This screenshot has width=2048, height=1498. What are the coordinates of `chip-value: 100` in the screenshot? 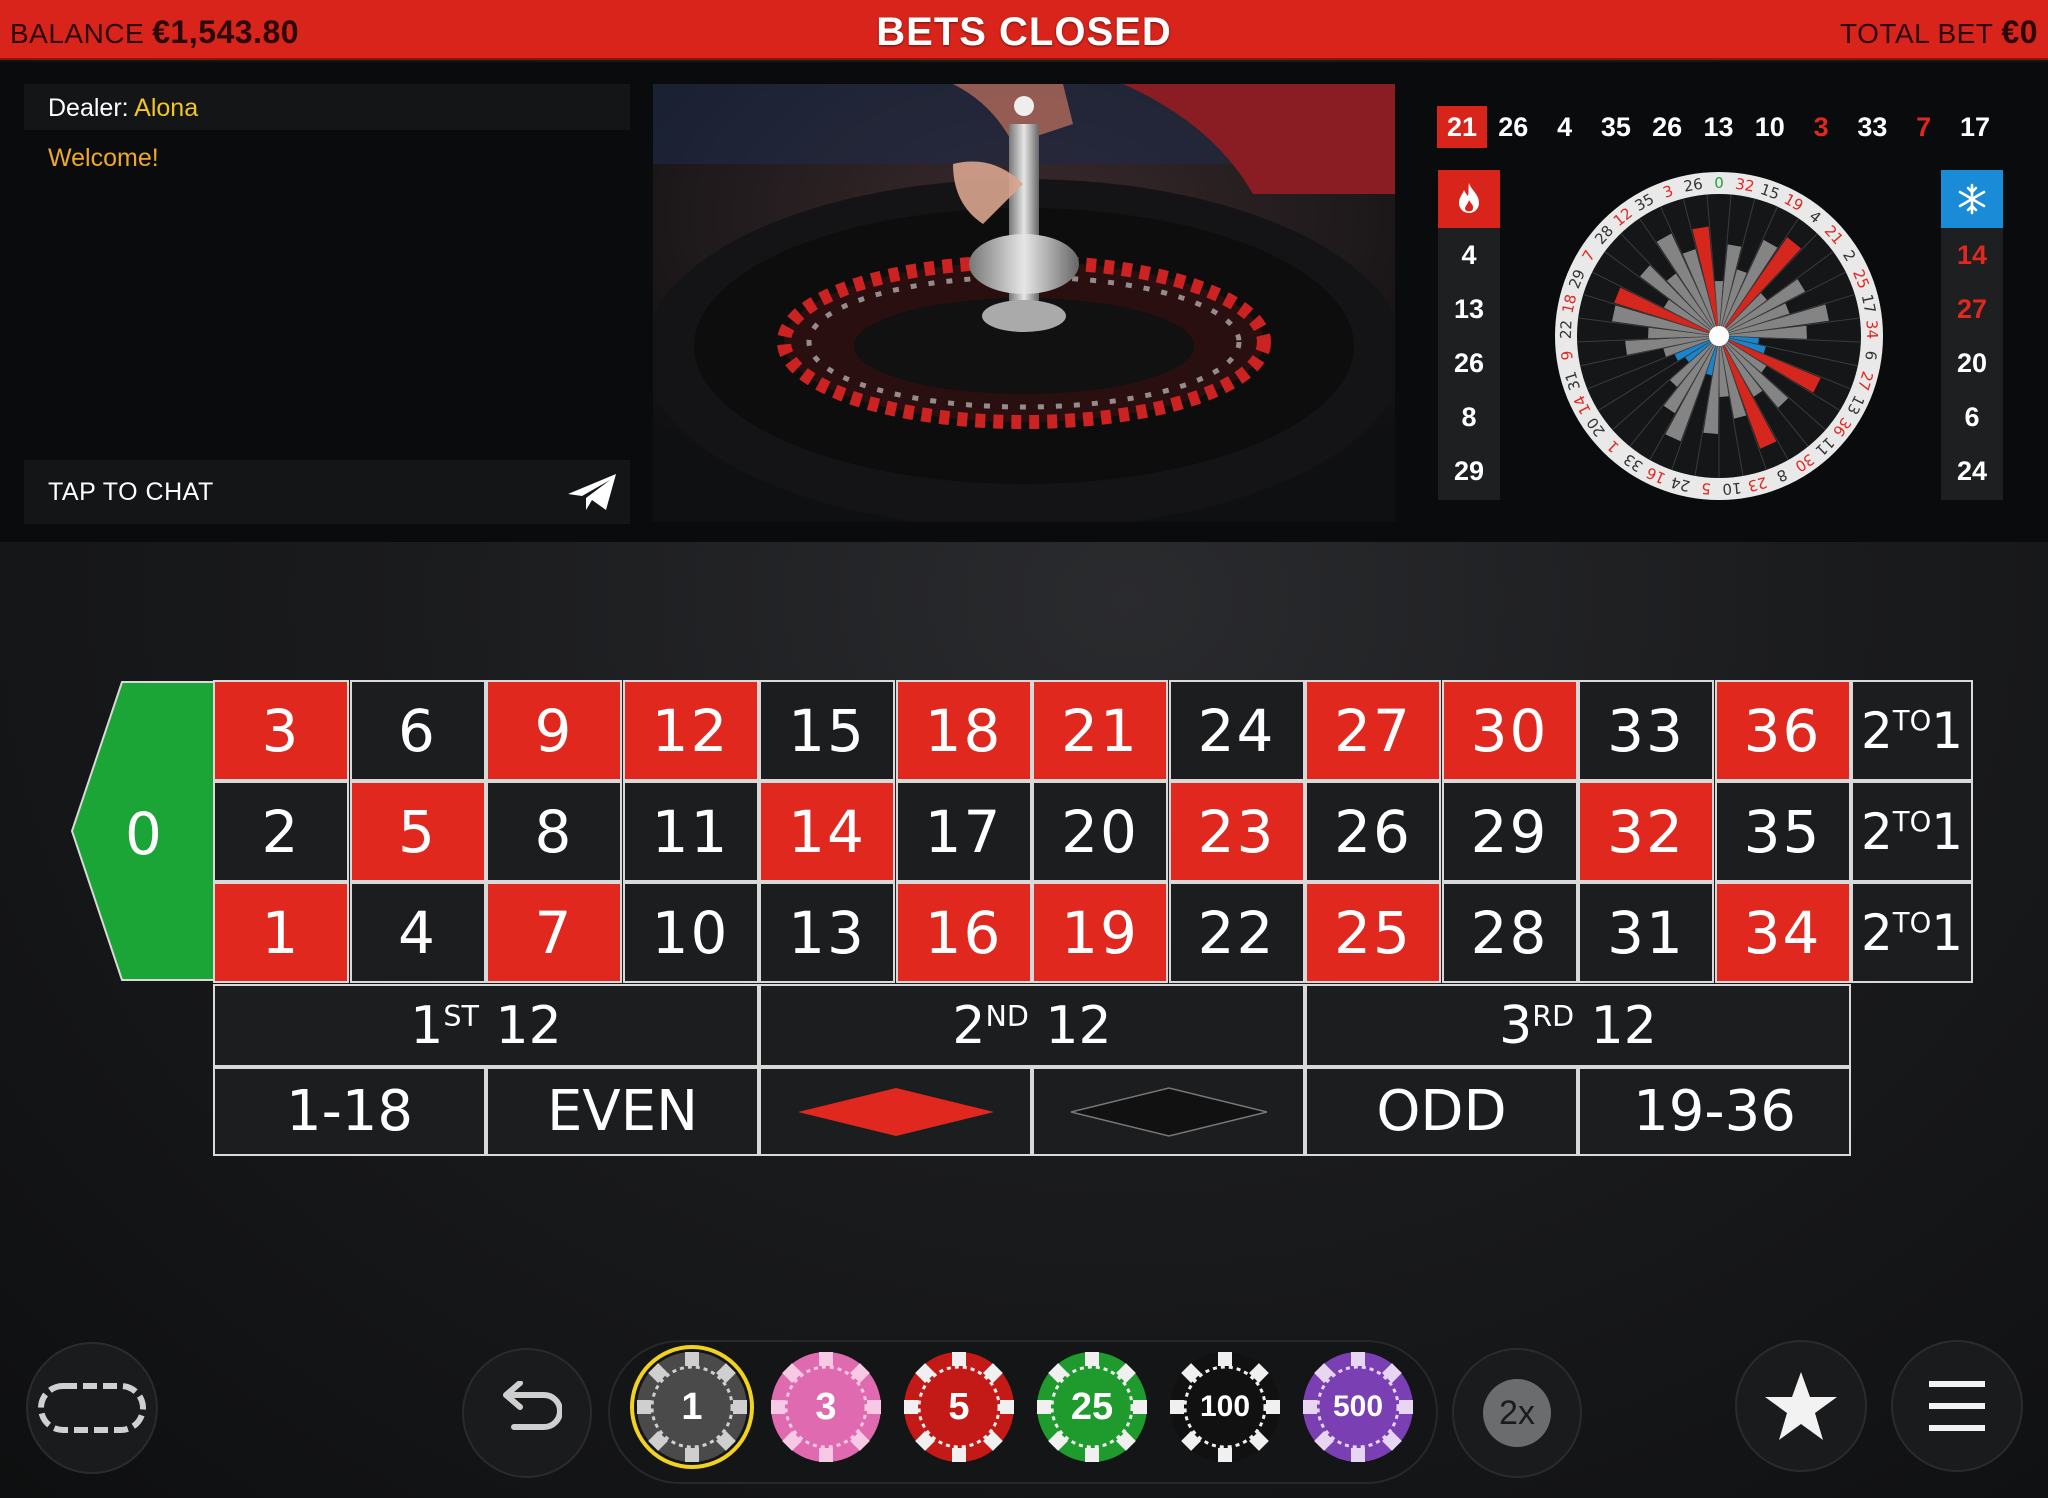 It's located at (1225, 1406).